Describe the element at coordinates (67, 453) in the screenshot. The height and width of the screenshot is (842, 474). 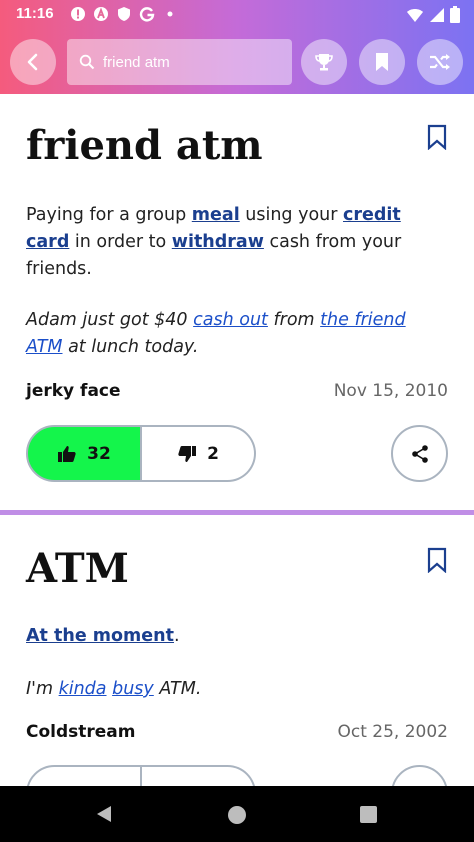
I see `thumbs-up-icon` at that location.